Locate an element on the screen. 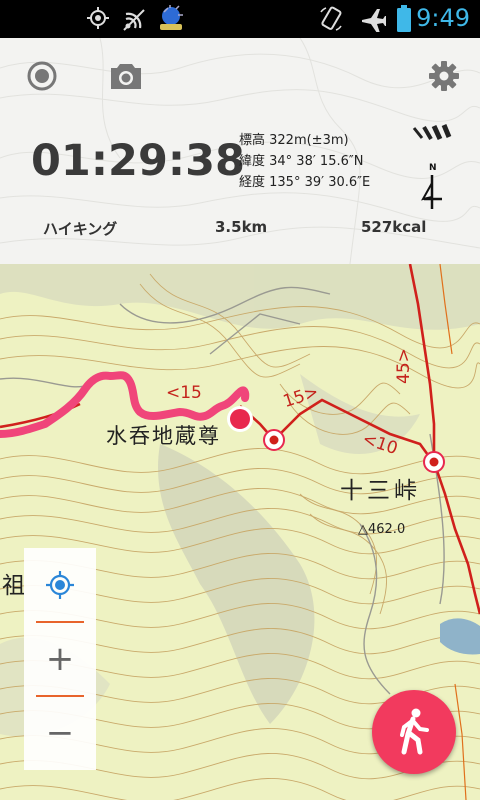 The width and height of the screenshot is (480, 800). clock: 9:49 is located at coordinates (443, 18).